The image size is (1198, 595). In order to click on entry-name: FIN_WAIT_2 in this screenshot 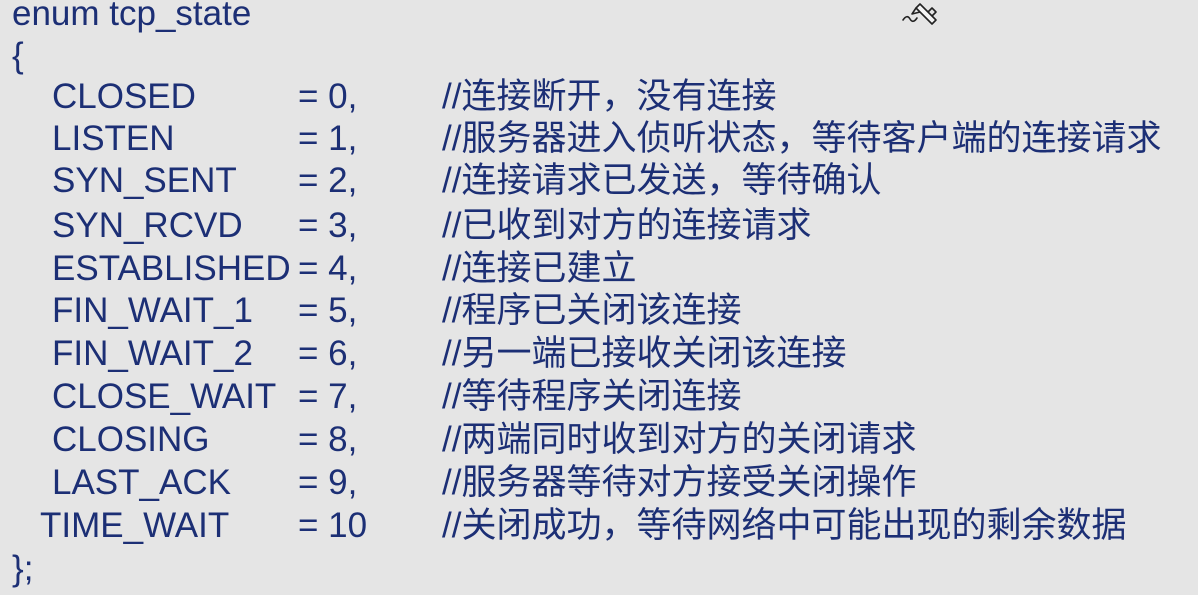, I will do `click(152, 353)`.